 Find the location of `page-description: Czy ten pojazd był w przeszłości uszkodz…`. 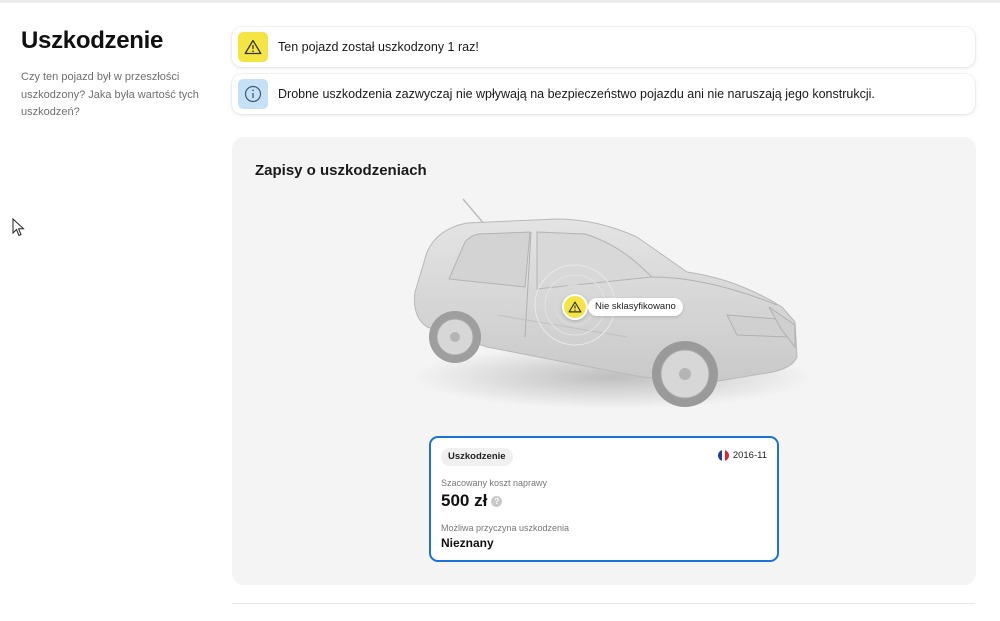

page-description: Czy ten pojazd był w przeszłości uszkodz… is located at coordinates (110, 94).